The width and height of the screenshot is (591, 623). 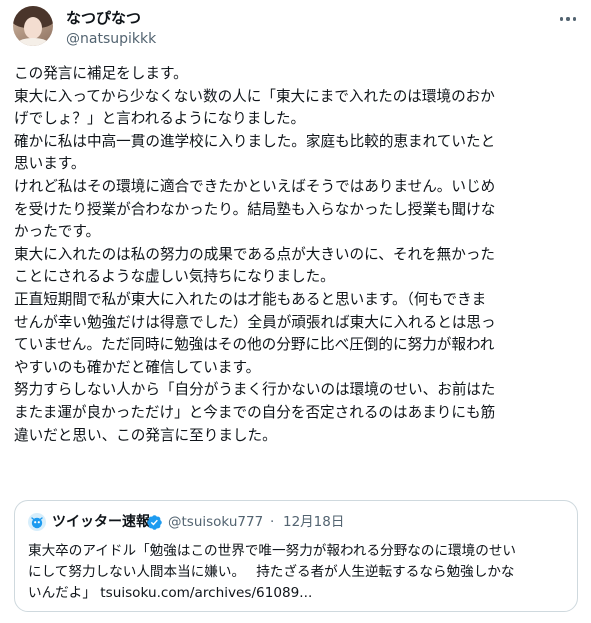 I want to click on tweet-line: を受けたり授業が合わなかったり。結局塾も入らなかったし授業も聞けな, so click(x=255, y=209).